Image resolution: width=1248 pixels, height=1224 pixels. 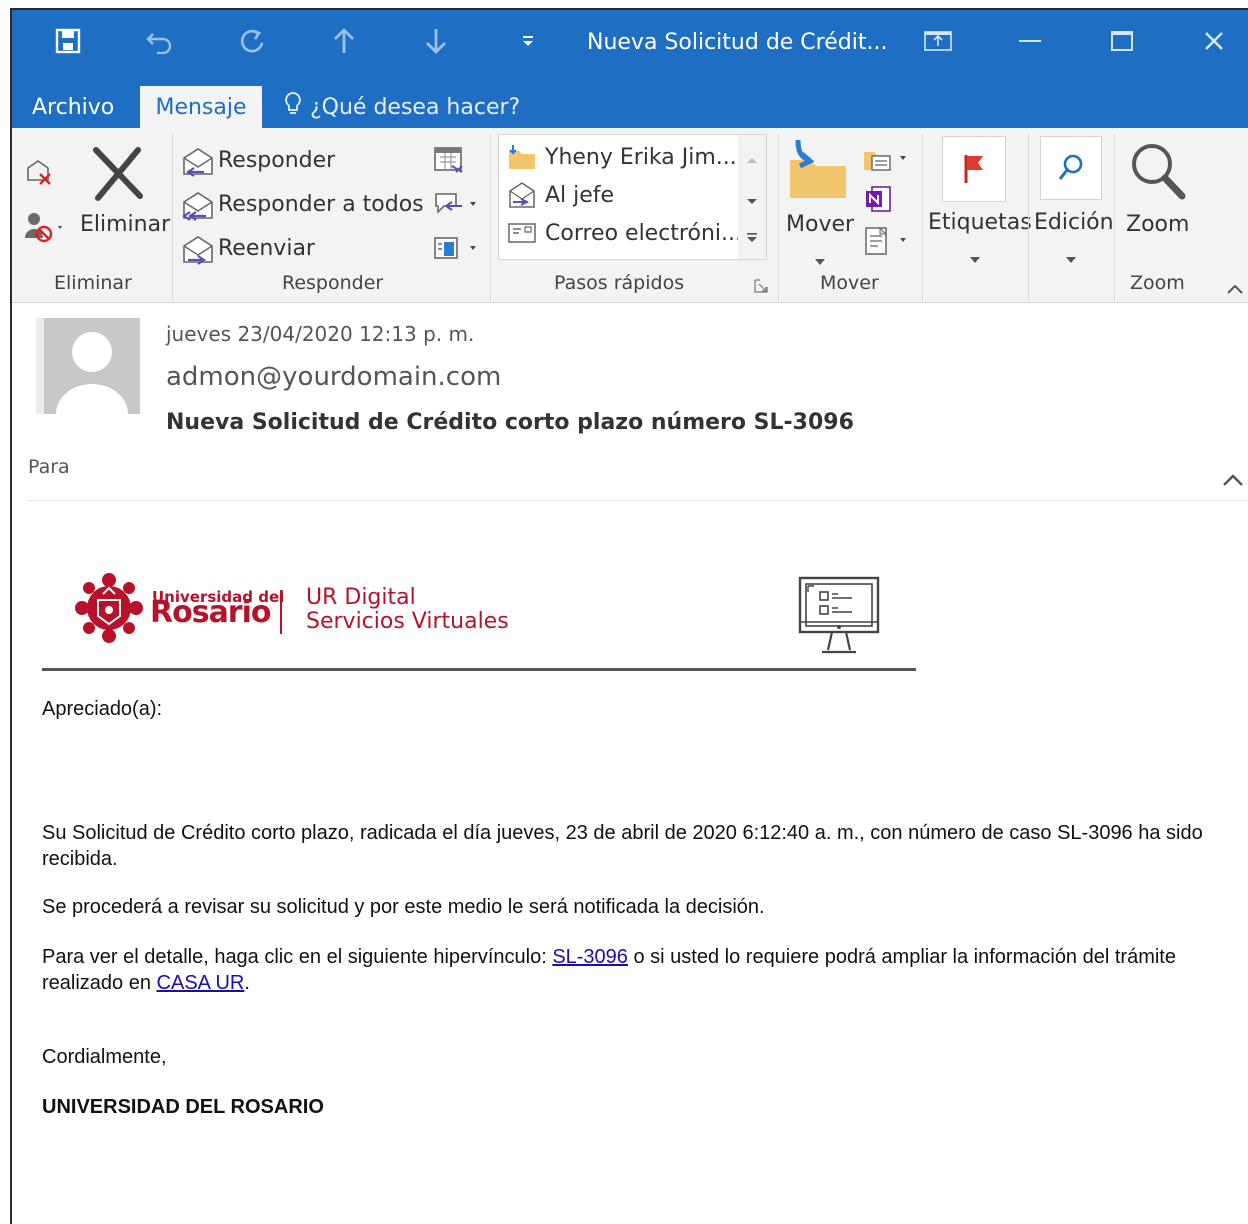 I want to click on group-label-responder: Responder, so click(x=333, y=283).